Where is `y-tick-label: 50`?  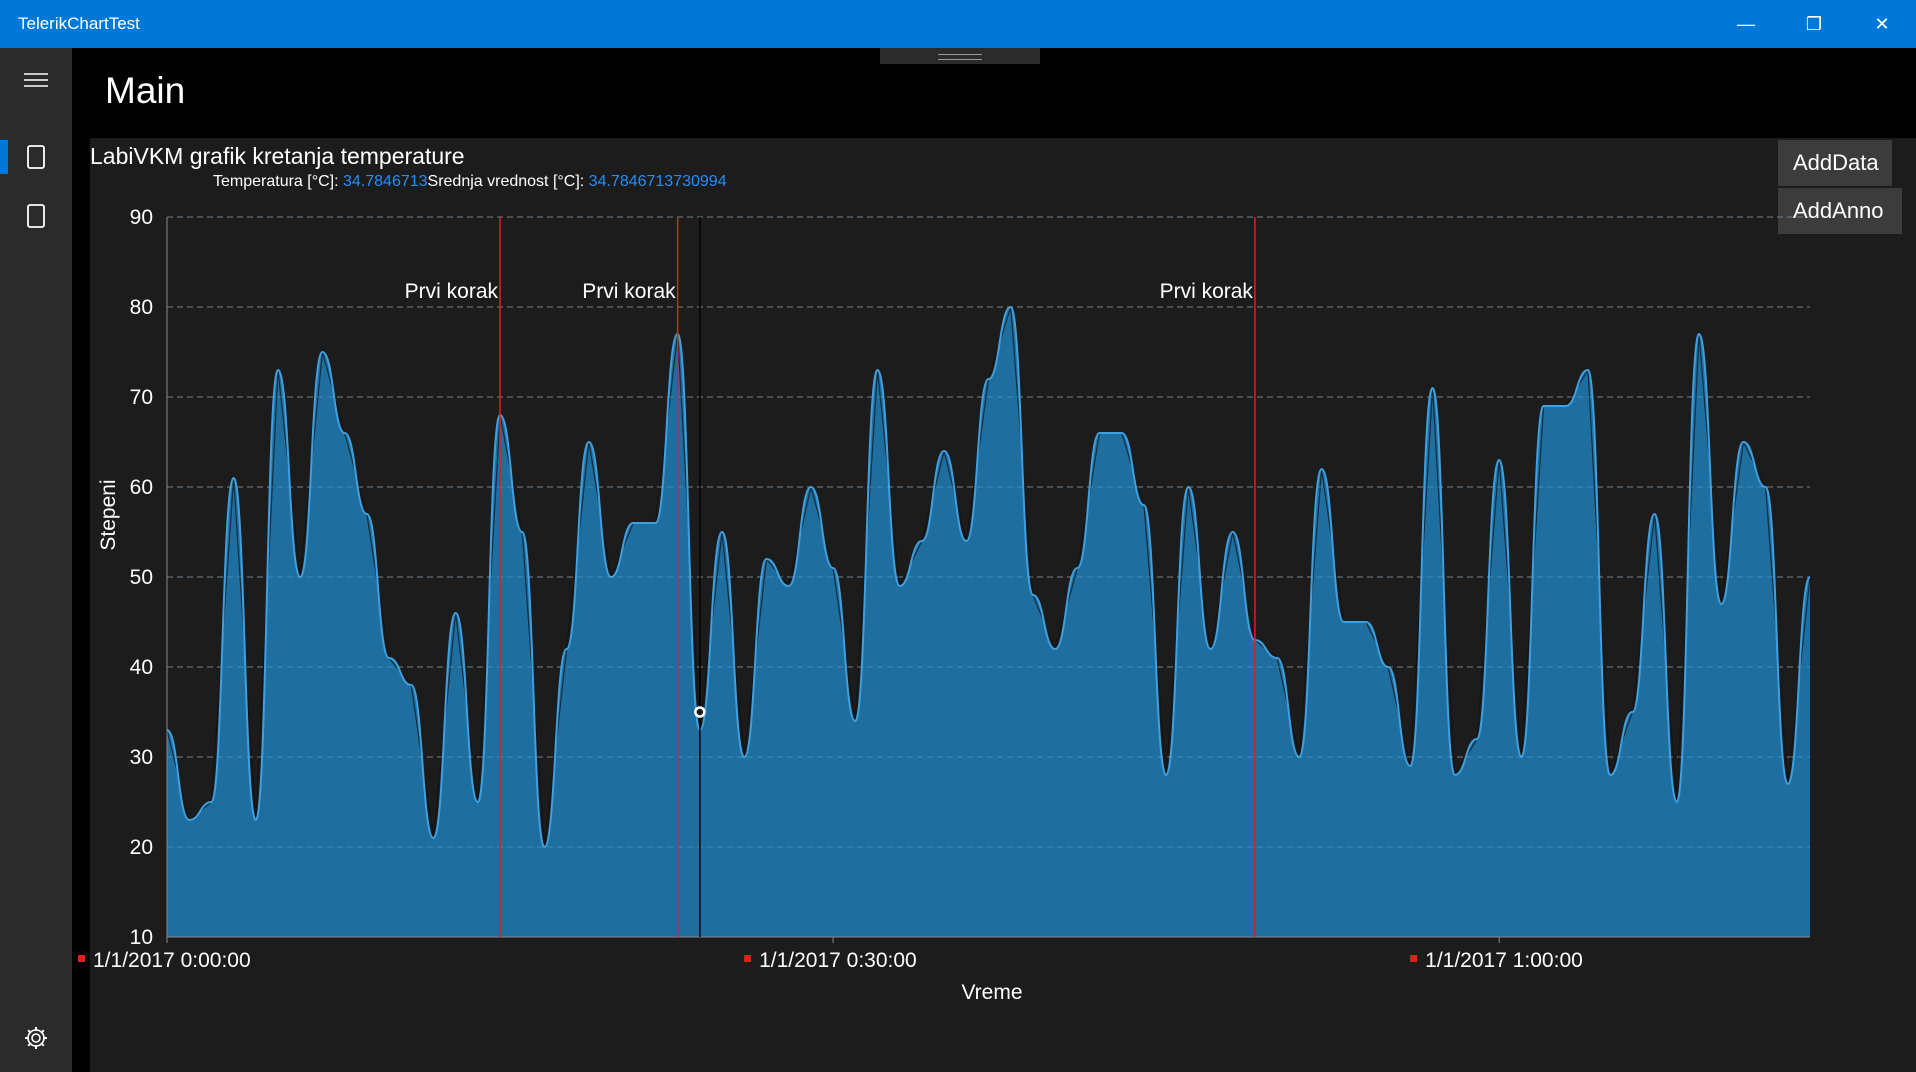
y-tick-label: 50 is located at coordinates (141, 577).